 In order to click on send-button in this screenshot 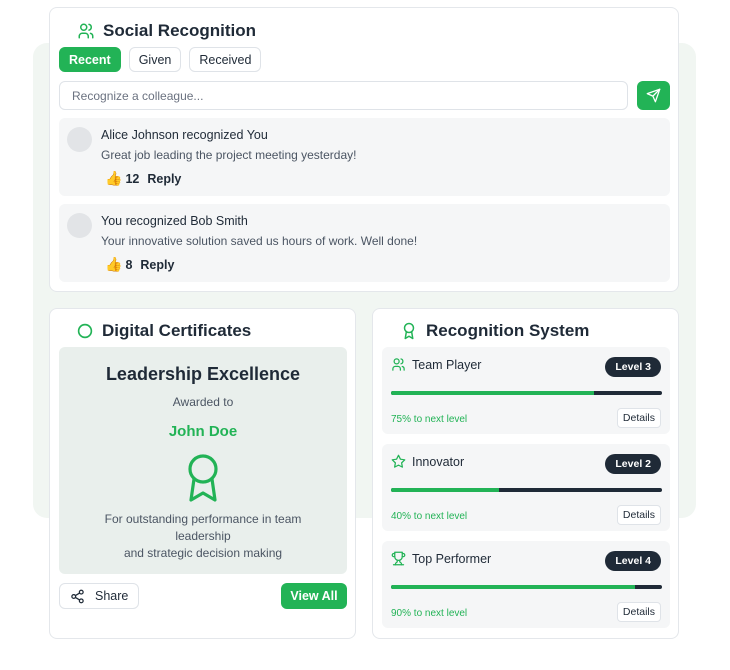, I will do `click(653, 95)`.